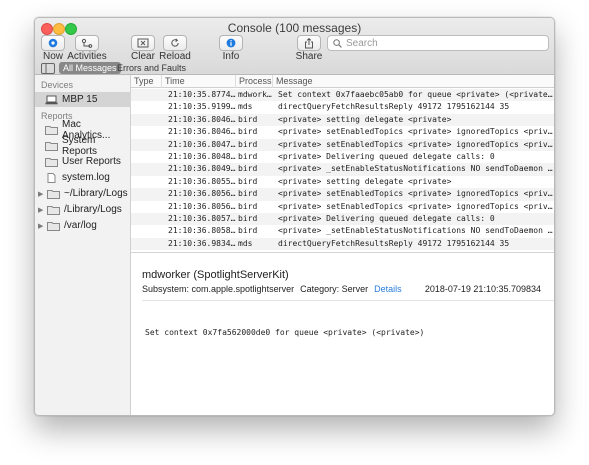 The width and height of the screenshot is (589, 465). Describe the element at coordinates (309, 56) in the screenshot. I see `share-label: Share` at that location.